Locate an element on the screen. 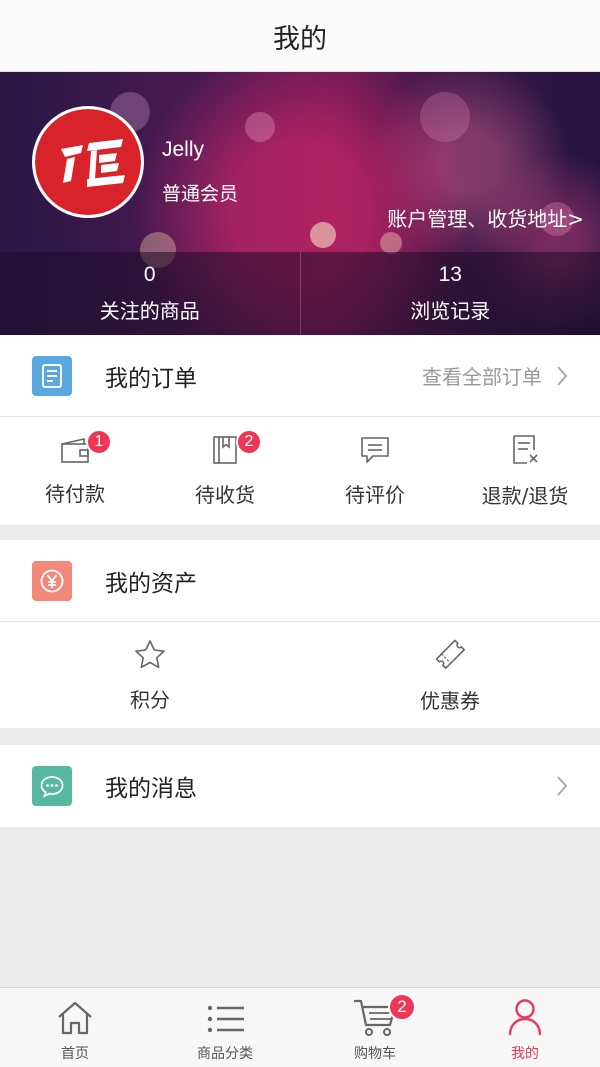 The image size is (600, 1067). tab-label: 购物车 is located at coordinates (375, 1054).